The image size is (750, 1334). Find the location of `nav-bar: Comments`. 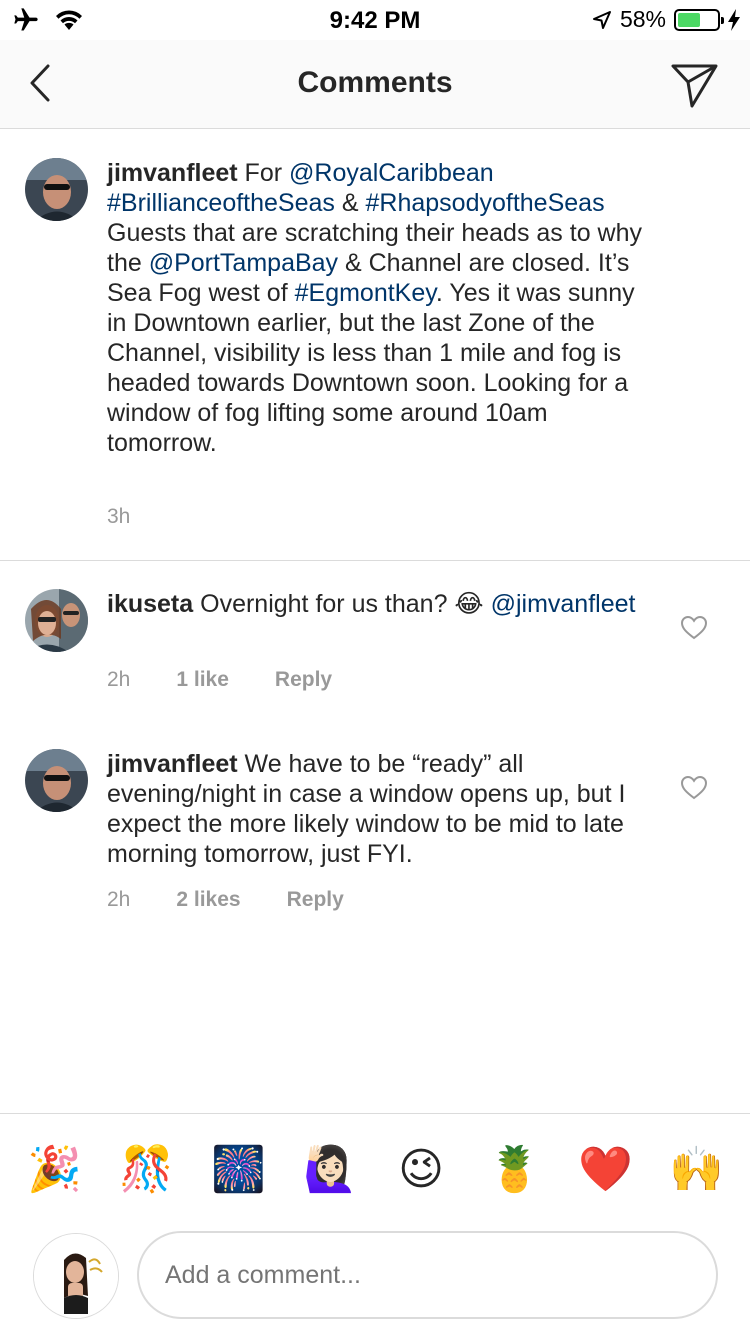

nav-bar: Comments is located at coordinates (375, 84).